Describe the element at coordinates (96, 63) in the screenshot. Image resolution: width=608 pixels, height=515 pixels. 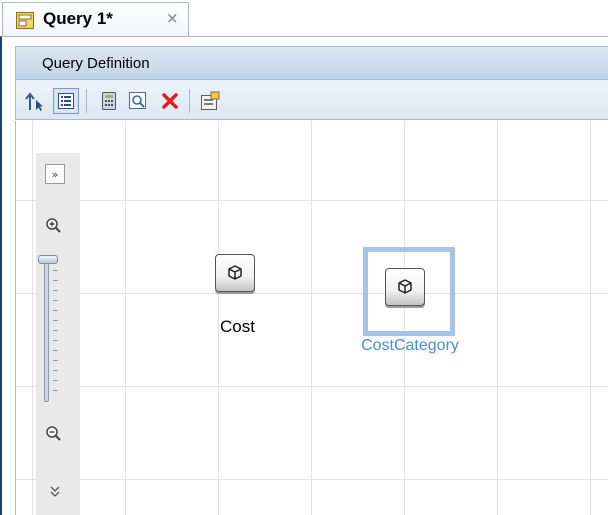
I see `section-title: Query Definition` at that location.